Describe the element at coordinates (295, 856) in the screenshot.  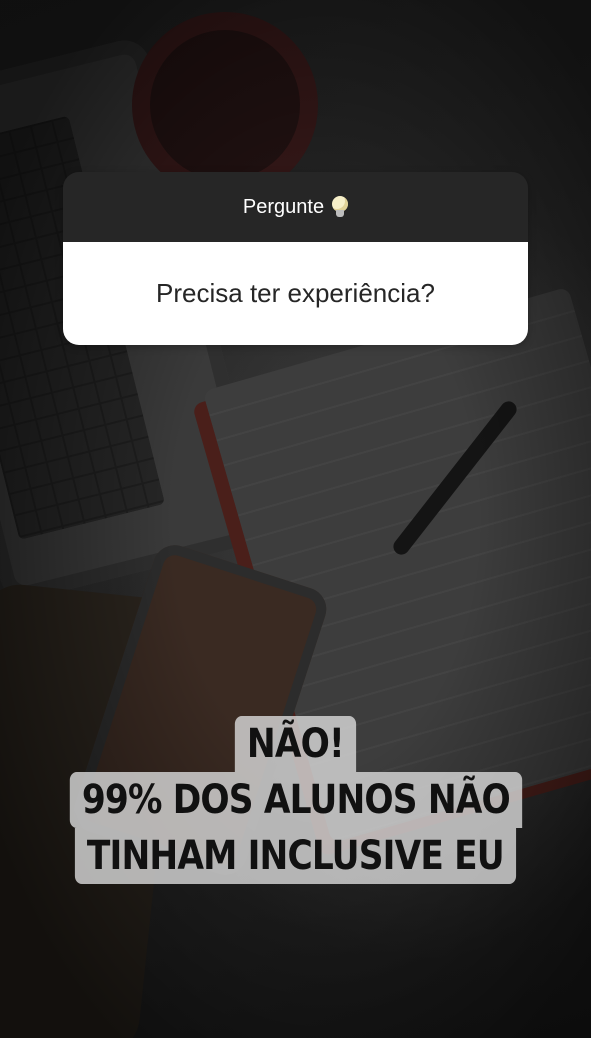
I see `caption-line: TINHAM INCLUSIVE EU` at that location.